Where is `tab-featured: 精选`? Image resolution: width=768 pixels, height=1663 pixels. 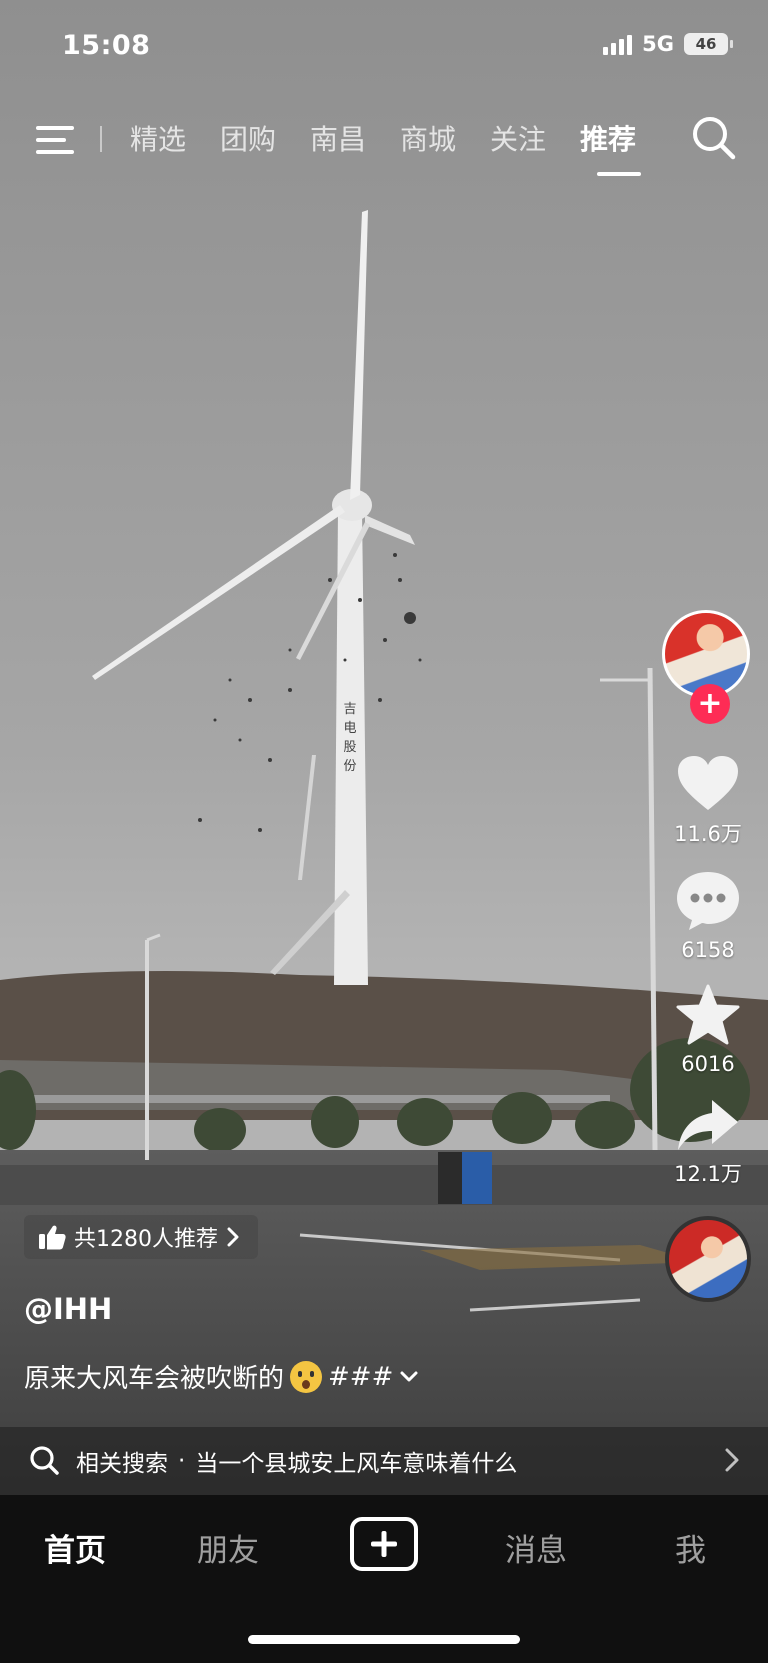
tab-featured: 精选 is located at coordinates (175, 138).